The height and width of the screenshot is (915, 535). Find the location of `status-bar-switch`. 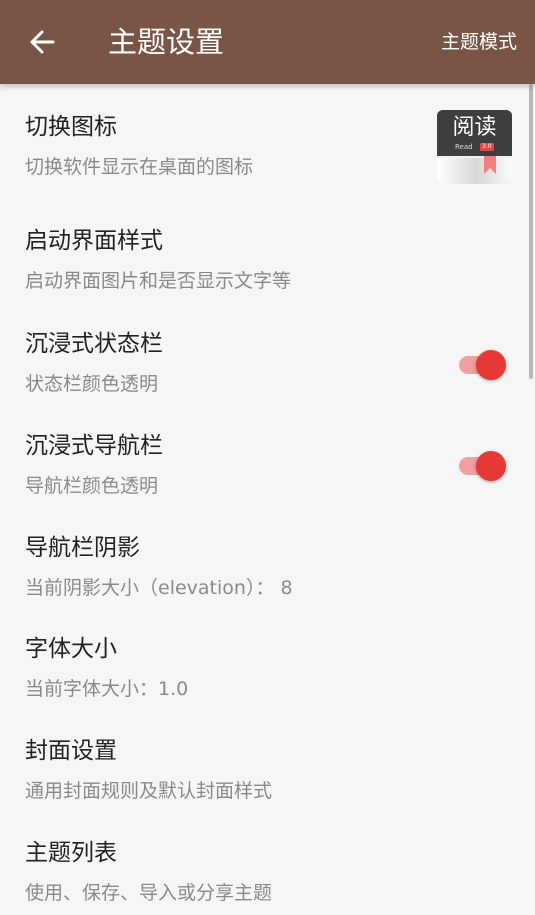

status-bar-switch is located at coordinates (483, 364).